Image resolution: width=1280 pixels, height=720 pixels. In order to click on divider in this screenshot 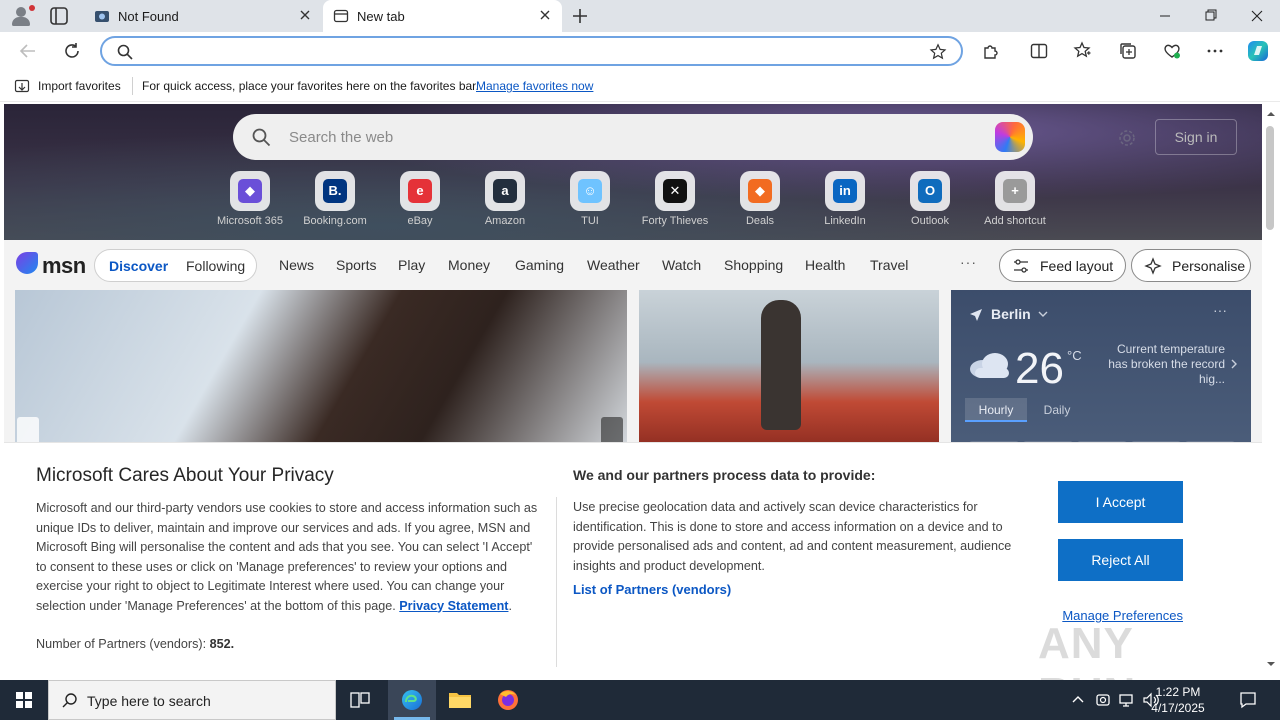, I will do `click(132, 86)`.